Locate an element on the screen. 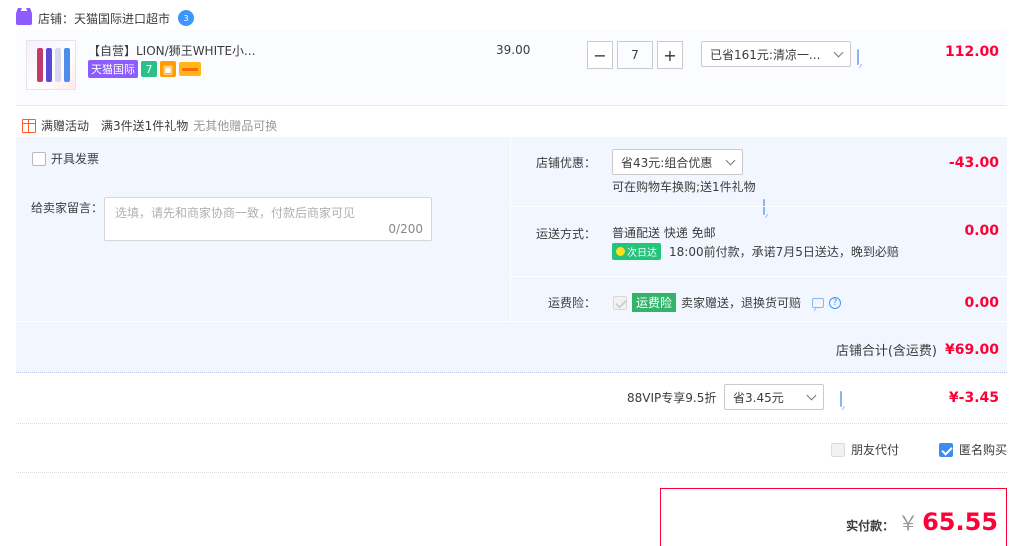 The width and height of the screenshot is (1030, 546). product-tags: 天猫国际 7 ▣ is located at coordinates (144, 69).